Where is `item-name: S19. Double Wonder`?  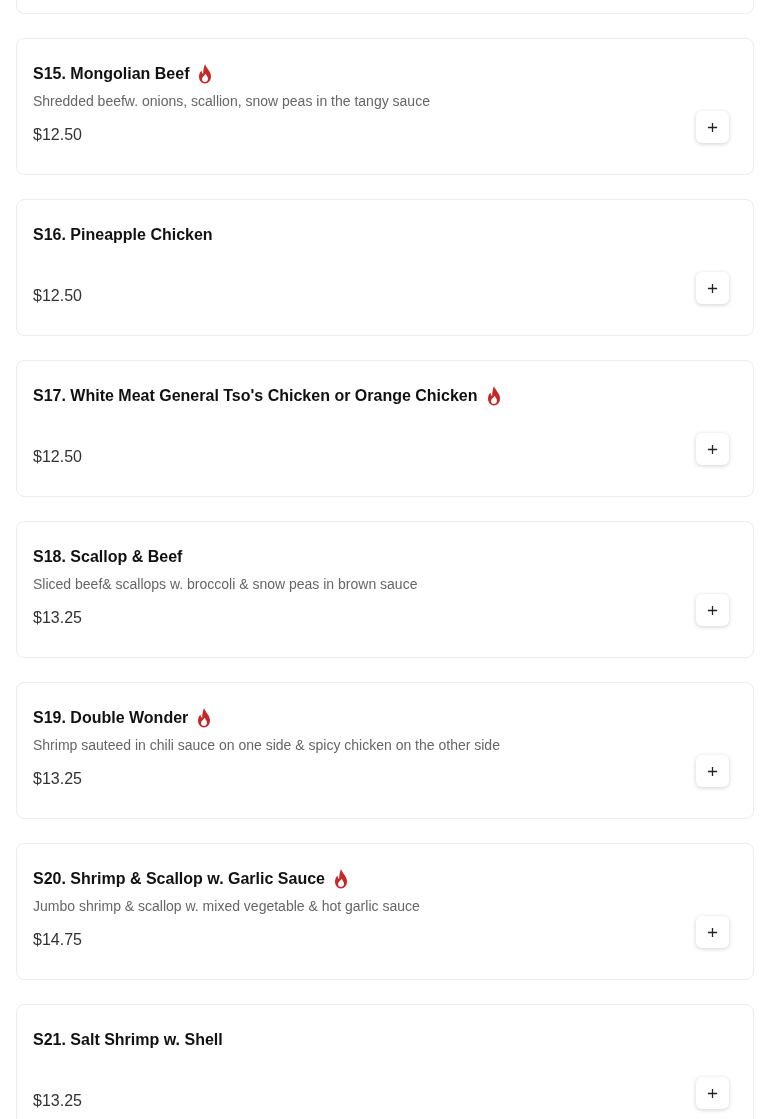 item-name: S19. Double Wonder is located at coordinates (111, 718).